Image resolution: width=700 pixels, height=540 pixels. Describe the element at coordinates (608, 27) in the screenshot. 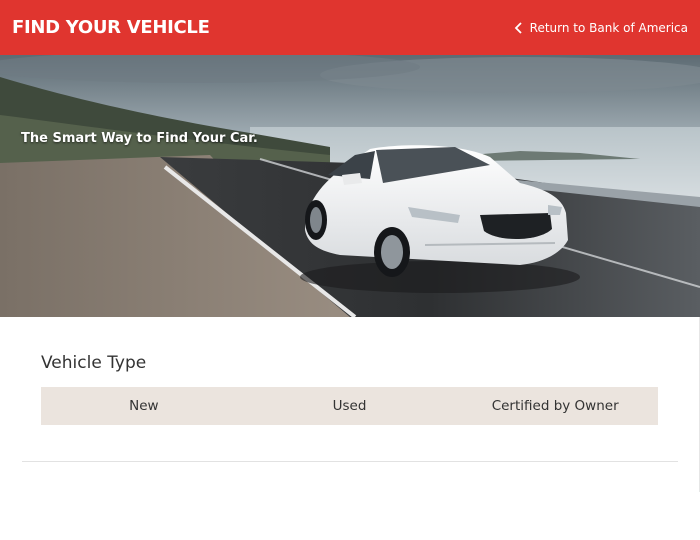

I see `return-link-label: Return to Bank of America` at that location.